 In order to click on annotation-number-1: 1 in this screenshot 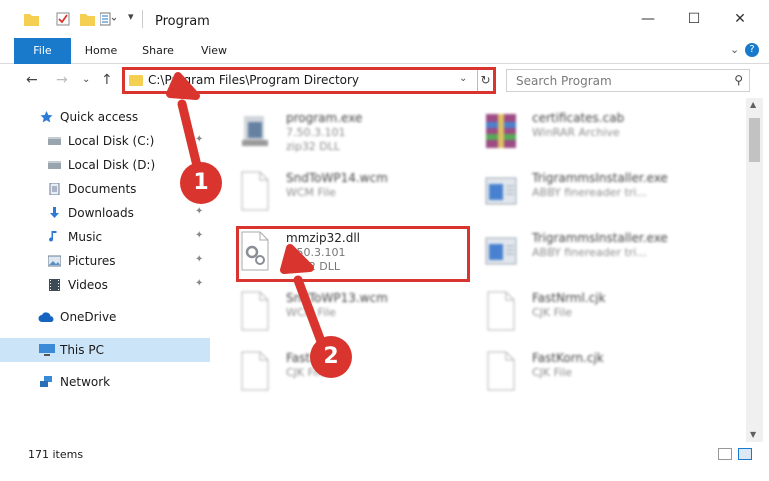, I will do `click(201, 183)`.